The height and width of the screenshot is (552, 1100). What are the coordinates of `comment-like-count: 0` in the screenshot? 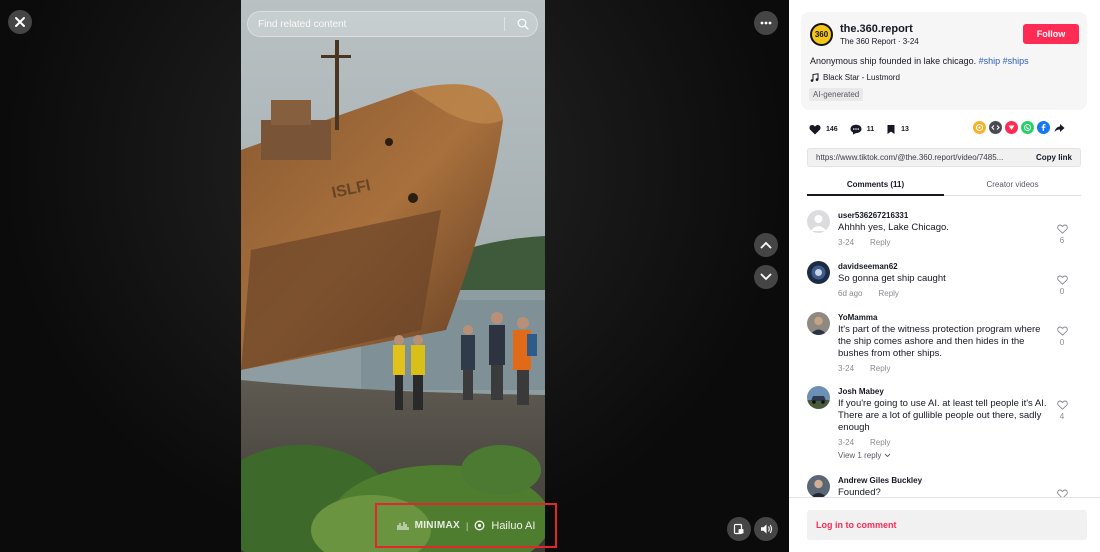 It's located at (1062, 342).